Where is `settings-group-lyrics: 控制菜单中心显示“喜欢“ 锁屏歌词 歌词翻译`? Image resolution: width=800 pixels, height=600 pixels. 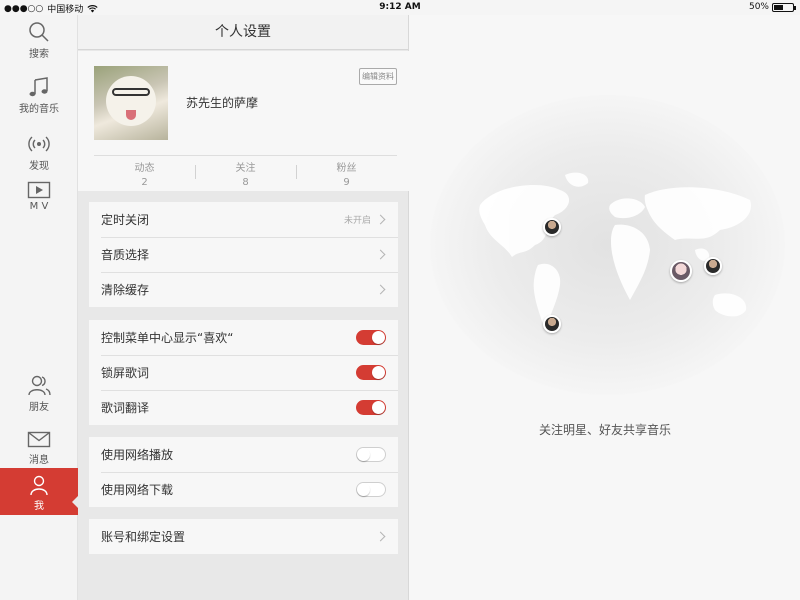
settings-group-lyrics: 控制菜单中心显示“喜欢“ 锁屏歌词 歌词翻译 is located at coordinates (243, 372).